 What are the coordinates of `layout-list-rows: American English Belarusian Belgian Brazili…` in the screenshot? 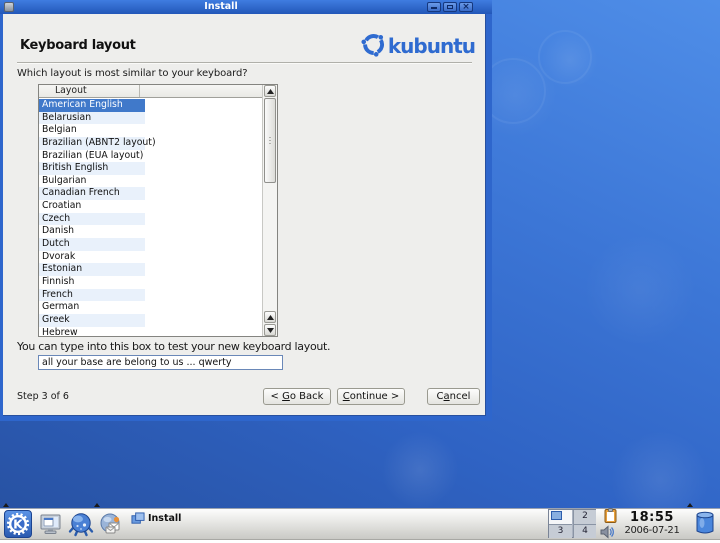 It's located at (150, 217).